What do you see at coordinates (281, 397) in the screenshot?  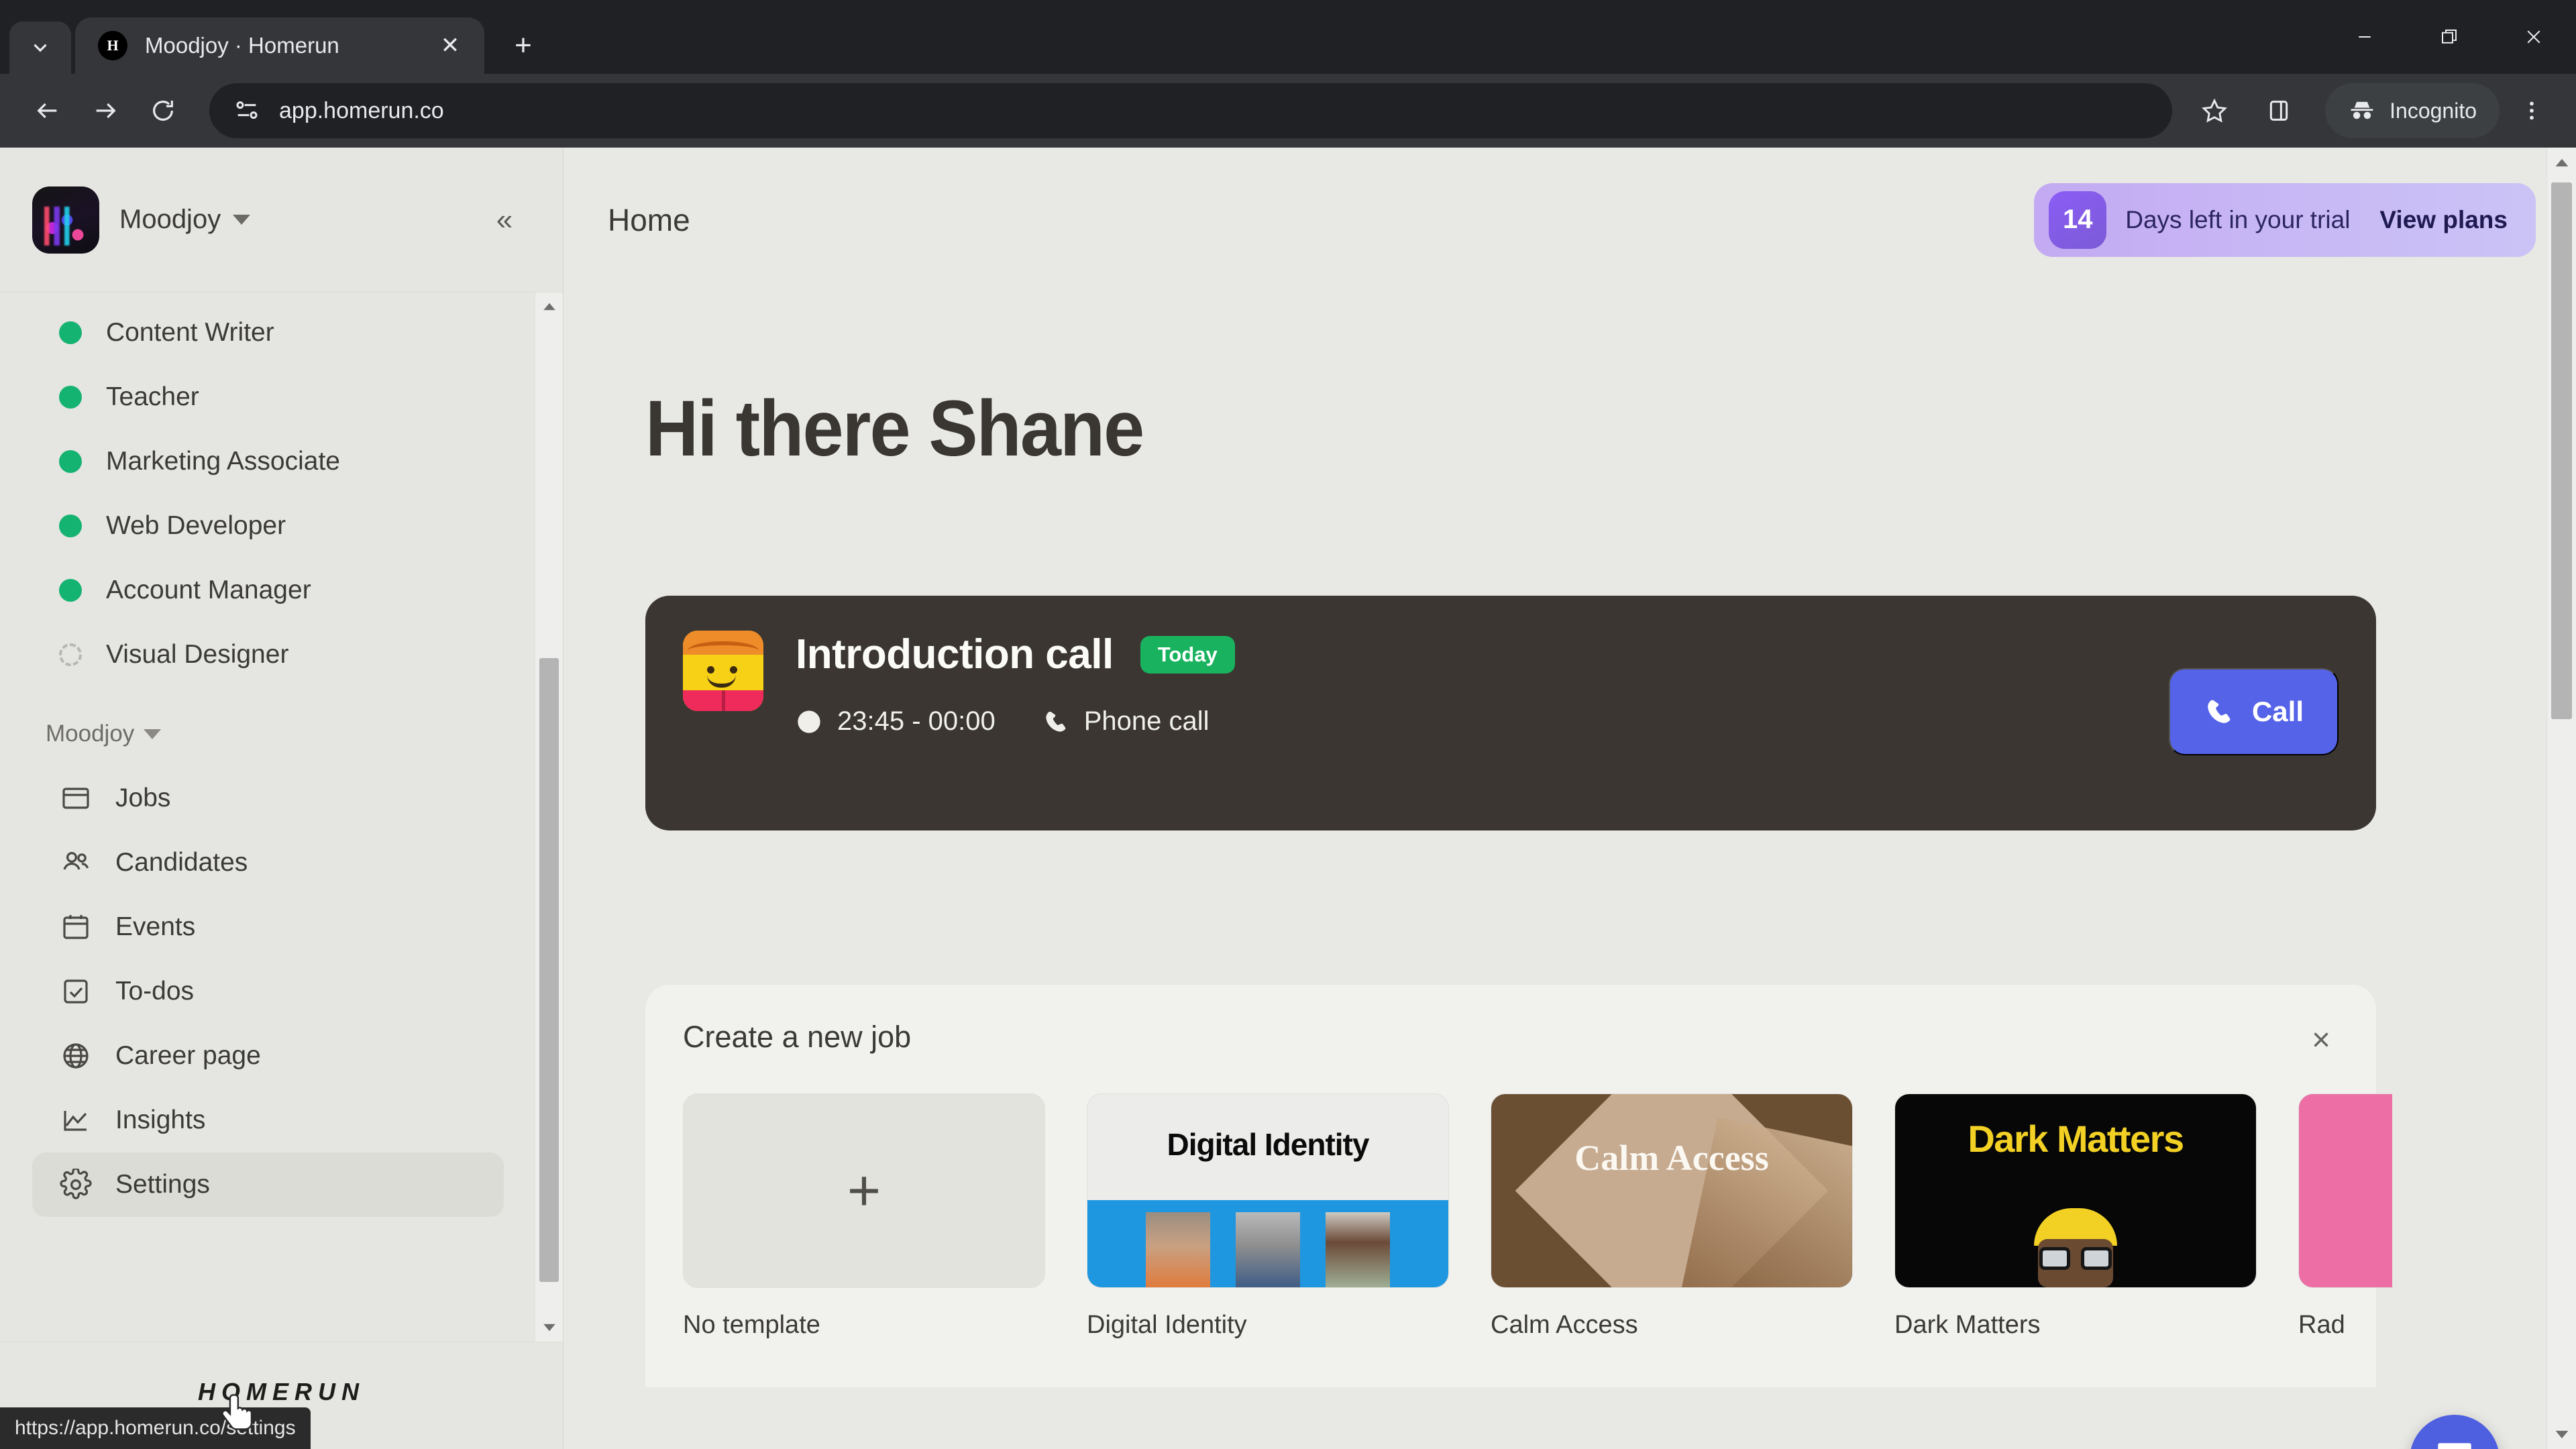 I see `job-list-item: Teacher` at bounding box center [281, 397].